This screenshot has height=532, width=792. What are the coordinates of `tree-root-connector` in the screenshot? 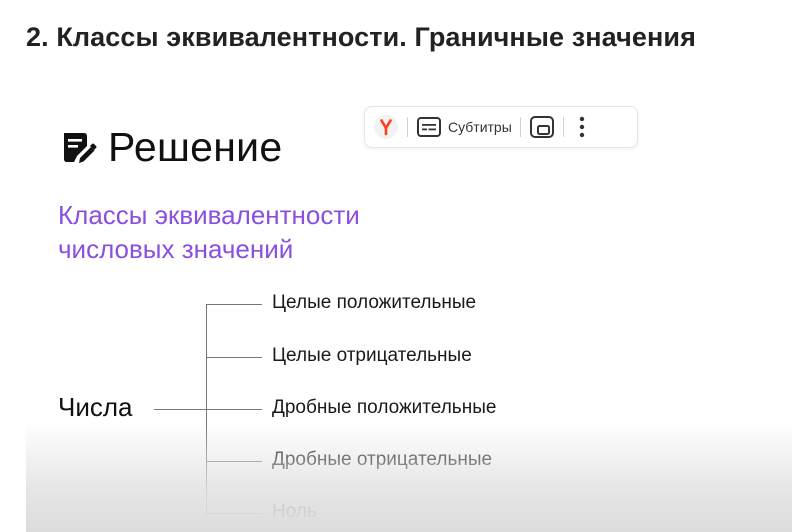 It's located at (181, 410).